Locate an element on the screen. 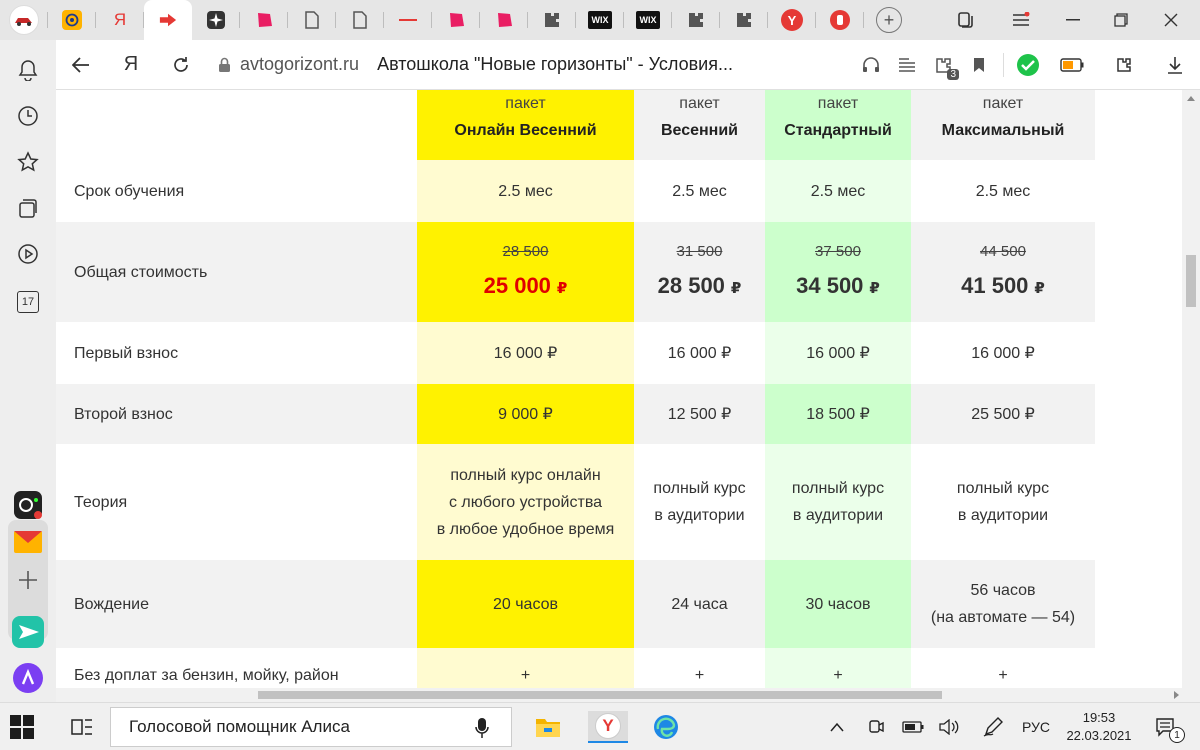 The image size is (1200, 750). play-circle-icon is located at coordinates (28, 254).